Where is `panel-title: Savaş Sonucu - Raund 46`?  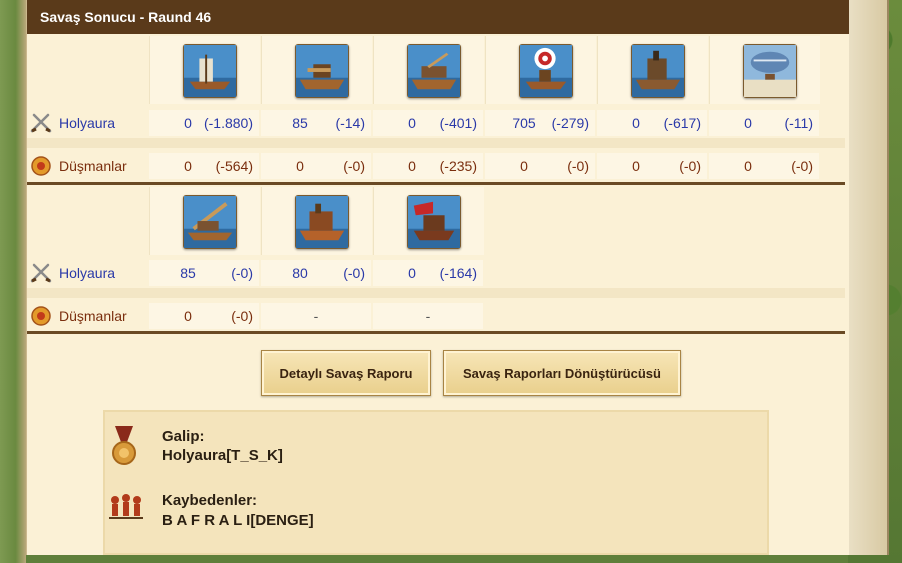
panel-title: Savaş Sonucu - Raund 46 is located at coordinates (438, 17).